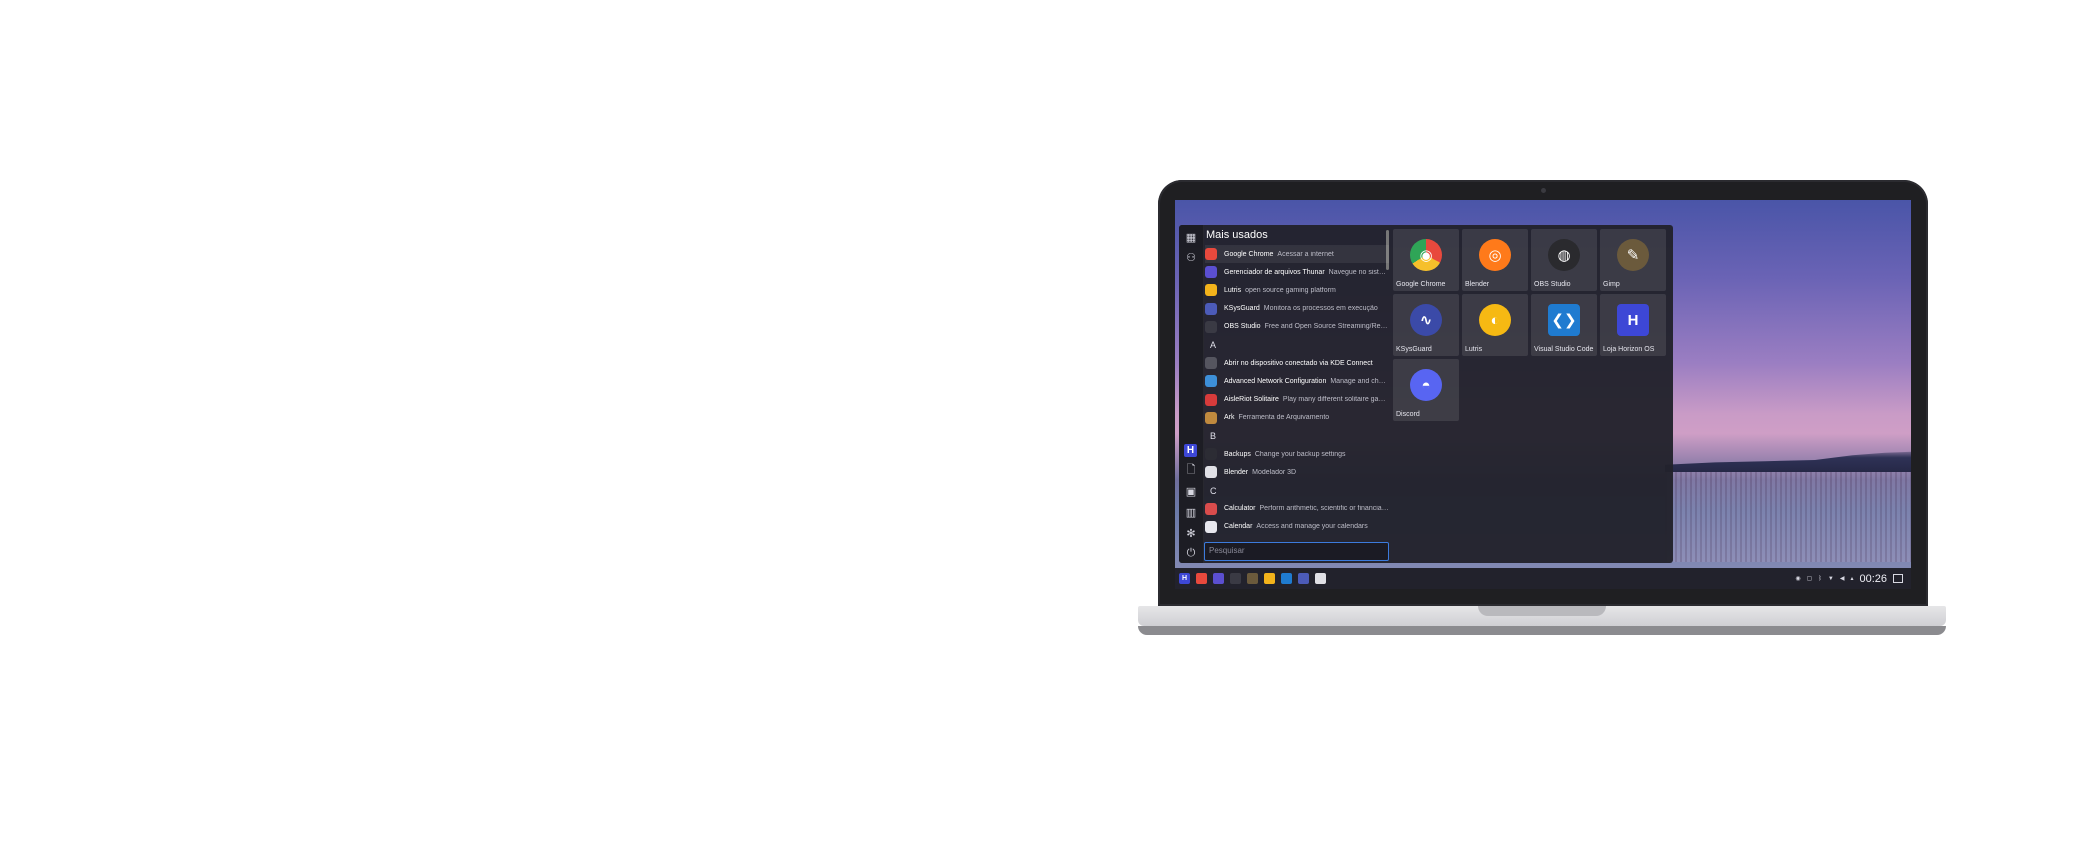  Describe the element at coordinates (1564, 255) in the screenshot. I see `obs-icon: ◍` at that location.